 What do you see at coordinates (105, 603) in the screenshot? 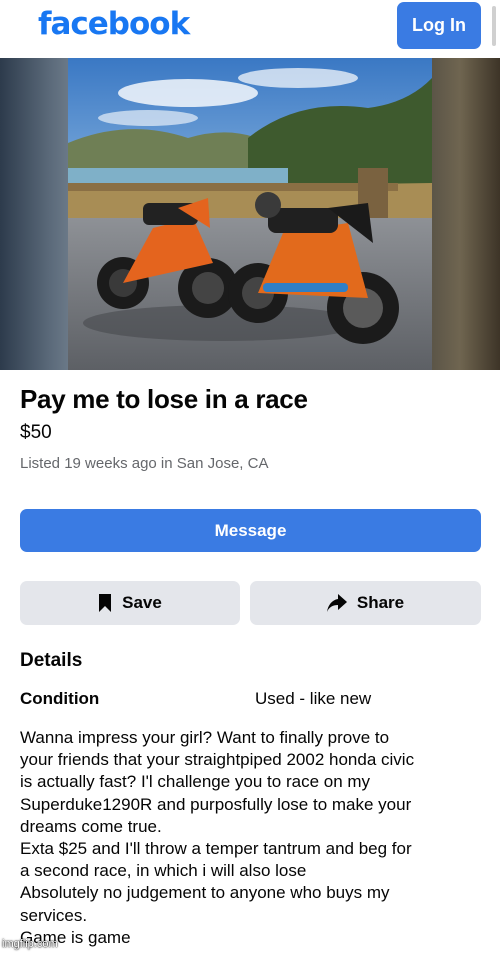
I see `bookmark-icon` at bounding box center [105, 603].